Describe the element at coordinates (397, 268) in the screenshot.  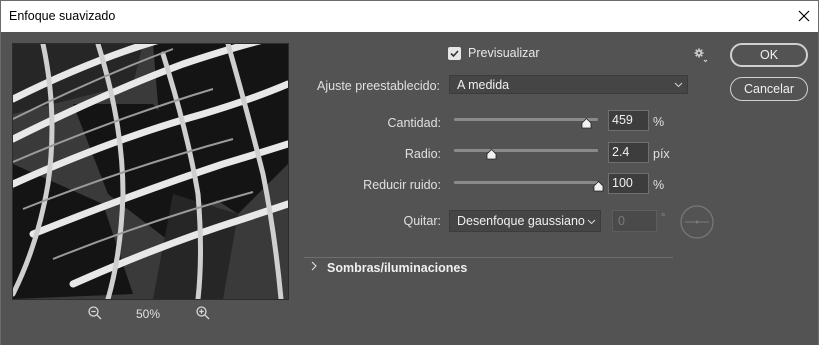
I see `shadows-highlights-section: Sombras/iluminaciones` at that location.